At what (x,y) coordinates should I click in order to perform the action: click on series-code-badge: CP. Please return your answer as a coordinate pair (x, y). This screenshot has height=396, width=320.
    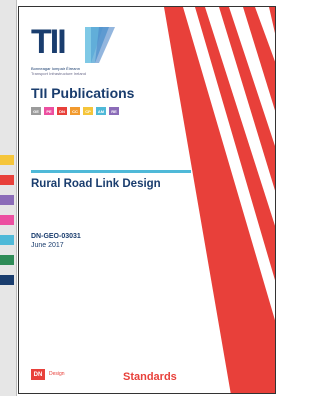
    Looking at the image, I should click on (88, 111).